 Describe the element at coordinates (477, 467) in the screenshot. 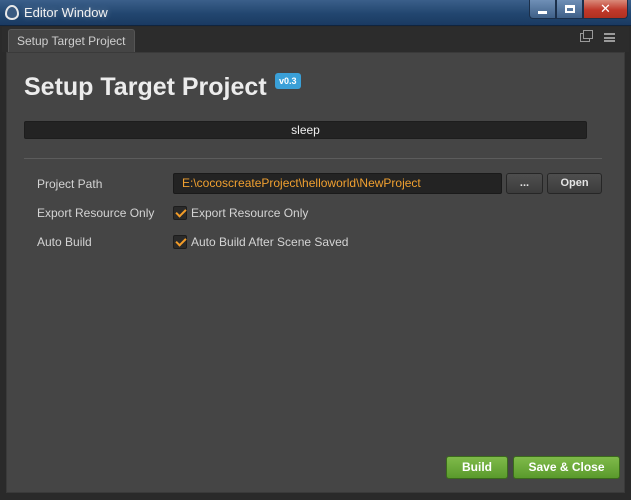

I see `build-button: Build` at that location.